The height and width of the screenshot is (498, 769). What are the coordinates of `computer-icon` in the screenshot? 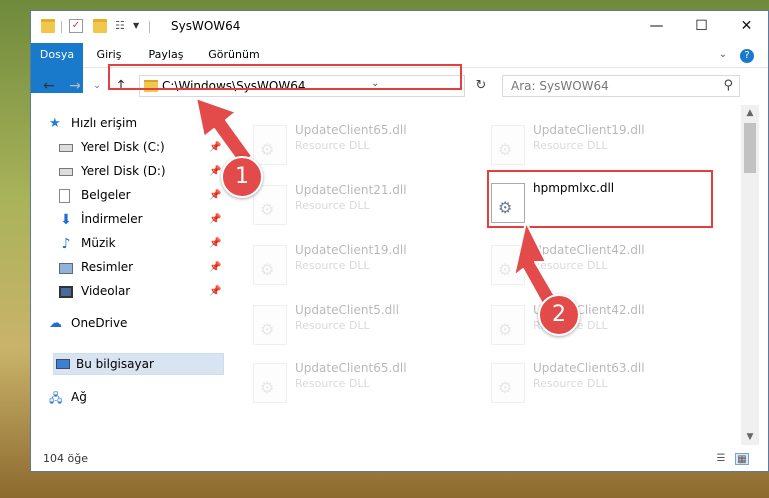 It's located at (63, 364).